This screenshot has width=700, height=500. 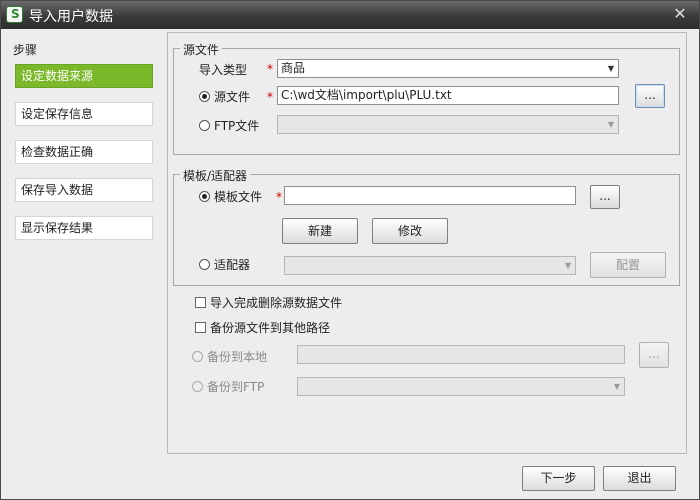 I want to click on edit-template-button: 修改, so click(x=410, y=231).